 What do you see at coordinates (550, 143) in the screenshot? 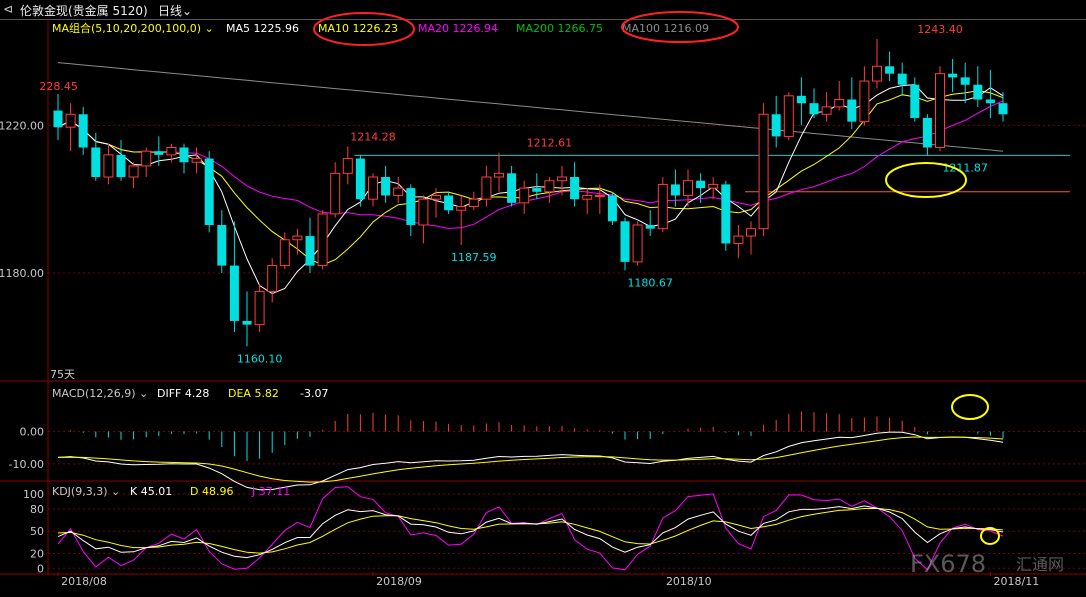
I see `price-label: 1212.61` at bounding box center [550, 143].